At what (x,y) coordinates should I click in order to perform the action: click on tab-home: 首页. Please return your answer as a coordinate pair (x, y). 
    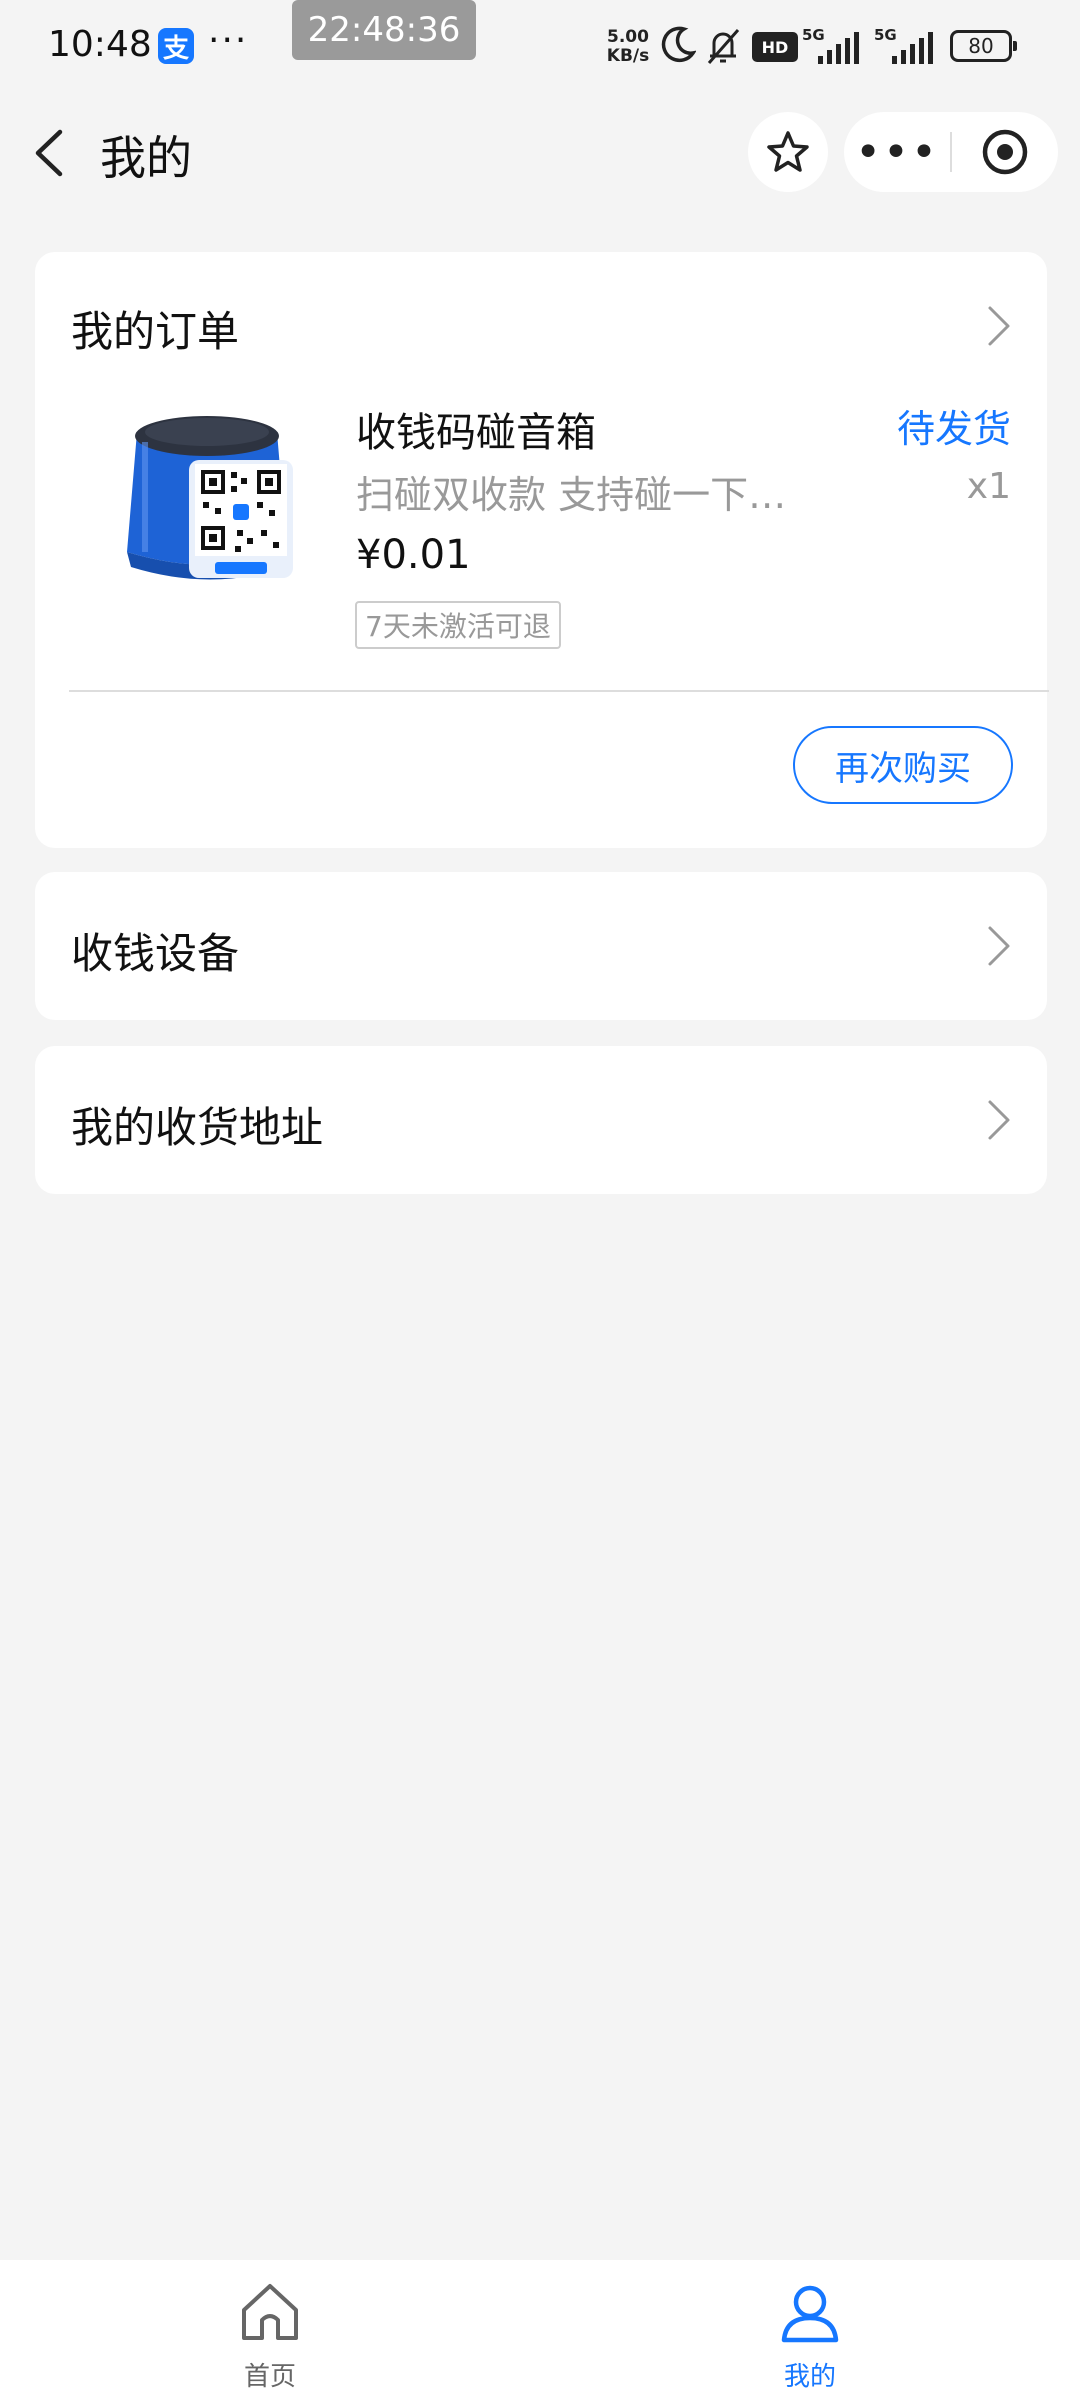
    Looking at the image, I should click on (270, 2330).